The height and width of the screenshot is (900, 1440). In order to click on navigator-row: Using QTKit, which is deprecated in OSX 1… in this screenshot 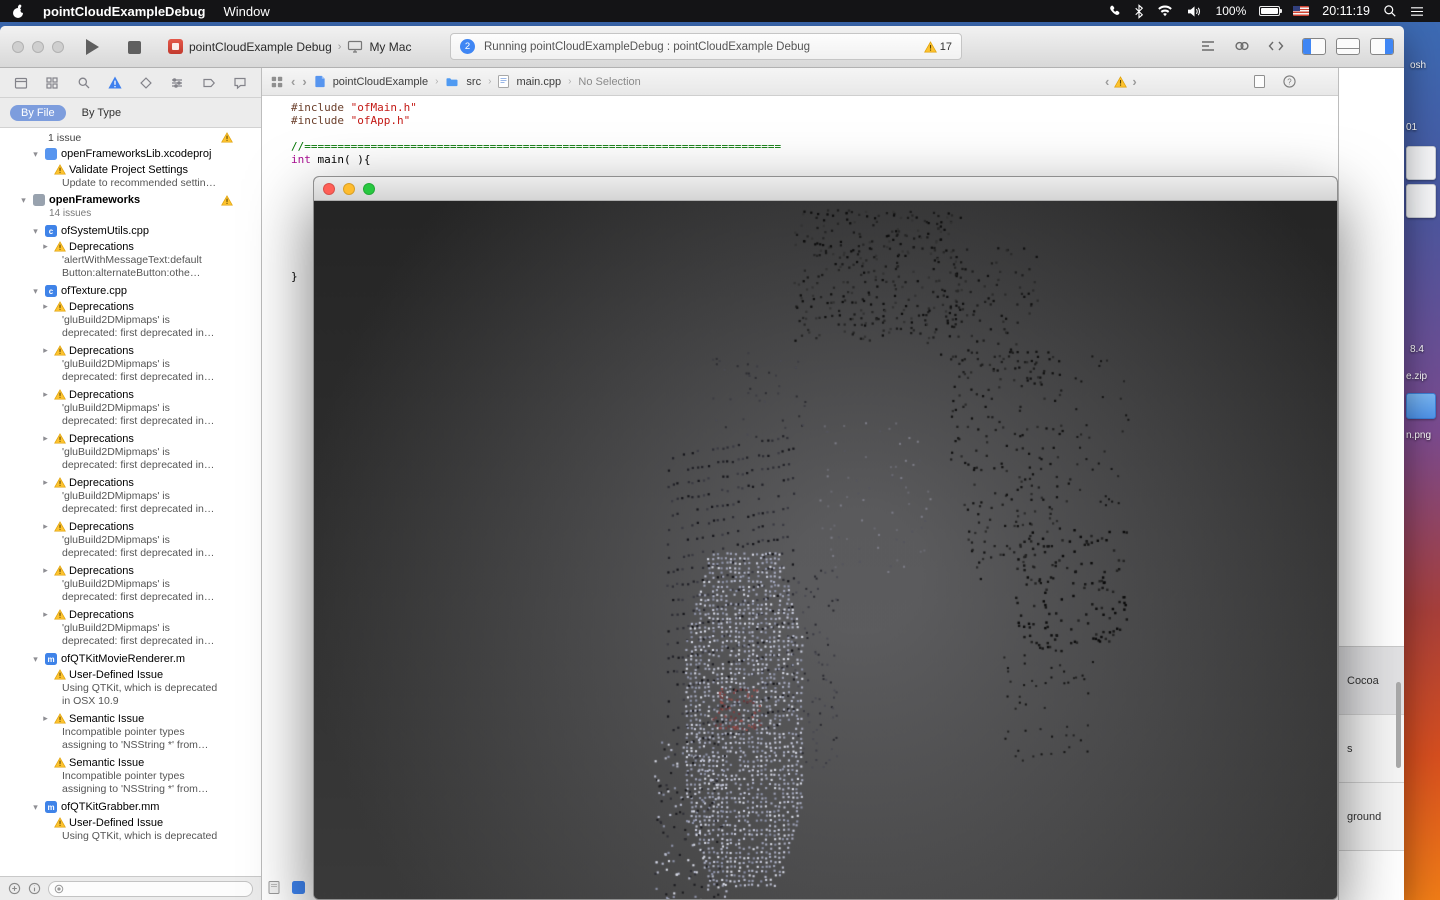, I will do `click(130, 696)`.